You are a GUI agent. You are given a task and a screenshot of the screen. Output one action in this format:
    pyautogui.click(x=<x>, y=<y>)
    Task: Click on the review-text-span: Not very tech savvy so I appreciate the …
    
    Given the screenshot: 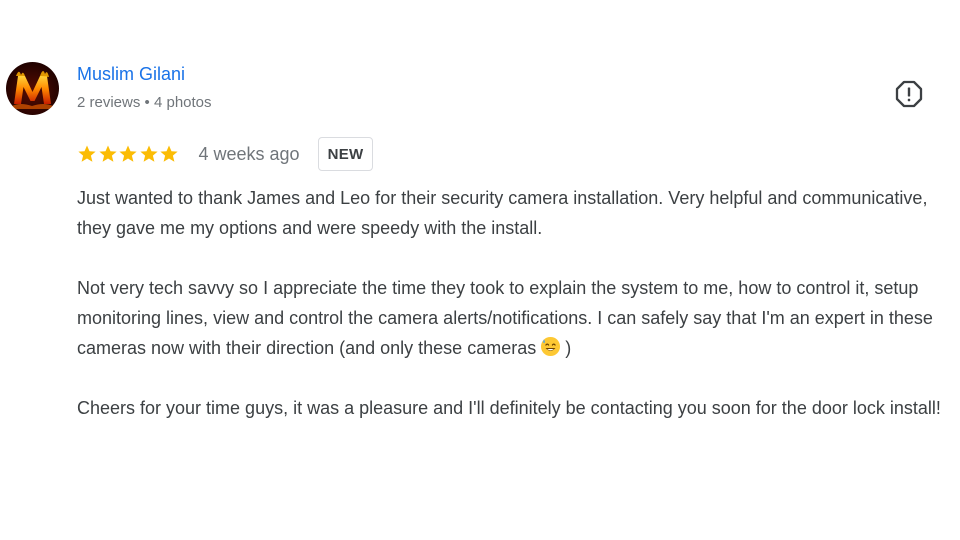 What is the action you would take?
    pyautogui.click(x=505, y=318)
    